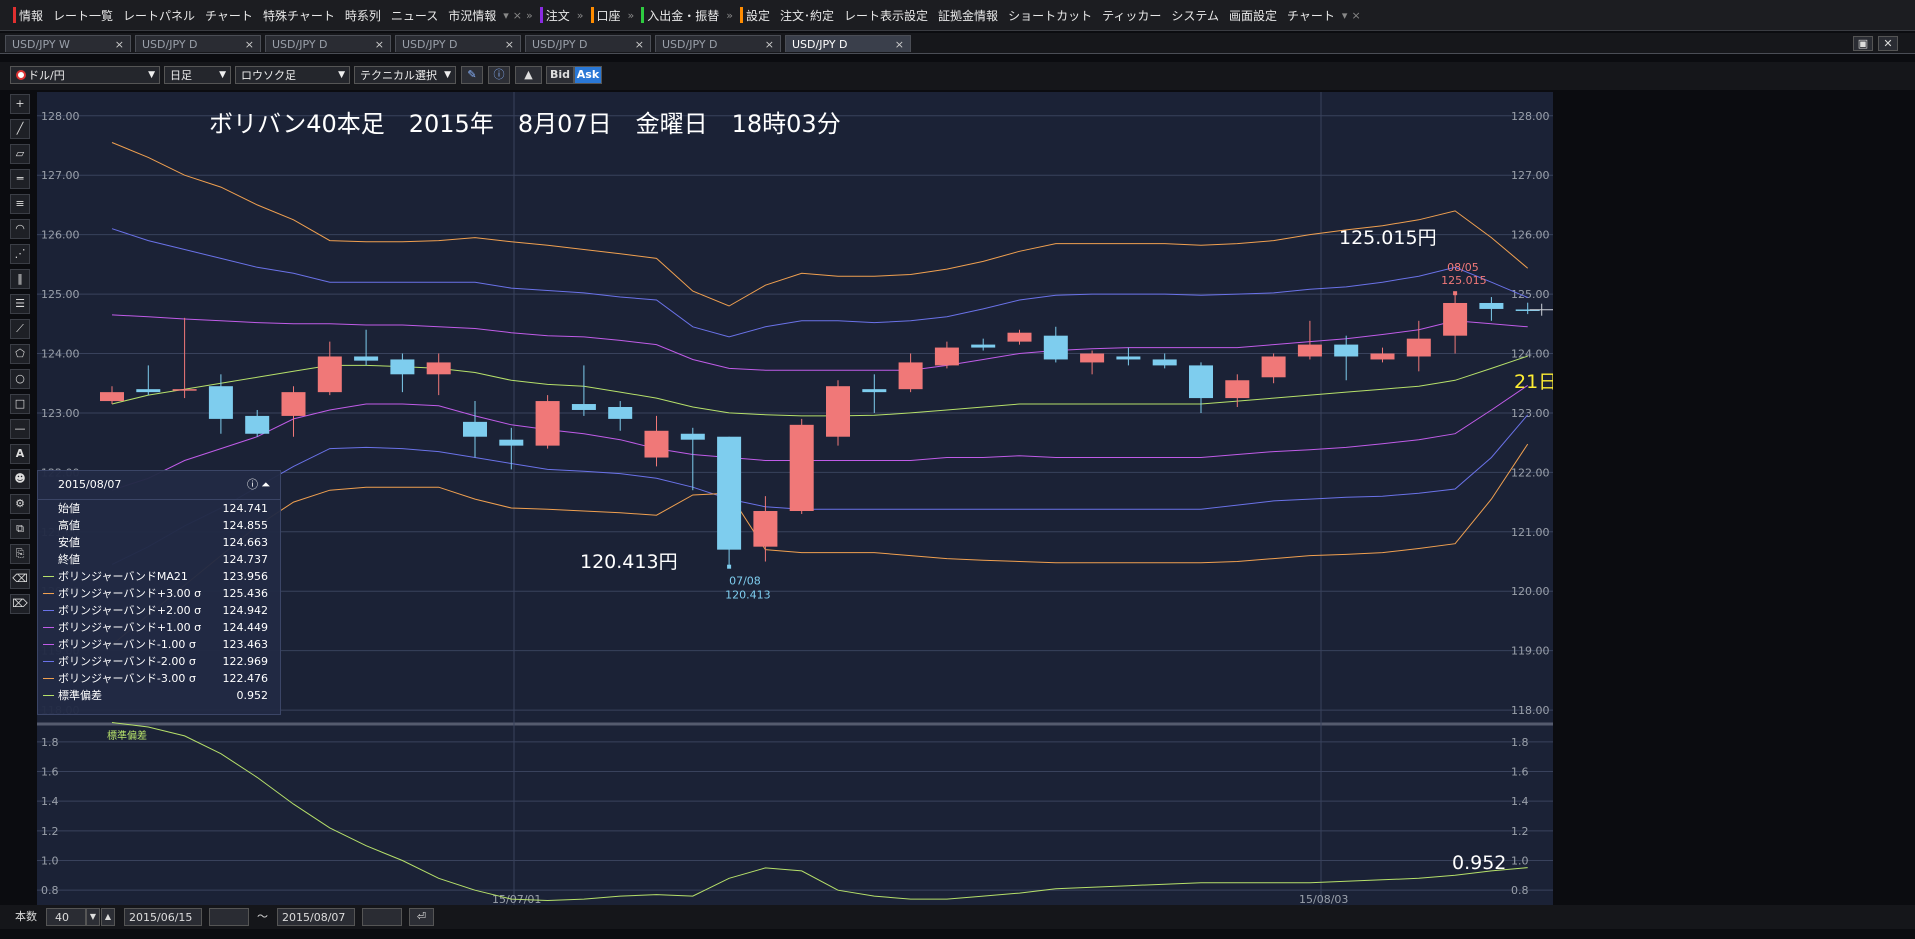 The height and width of the screenshot is (939, 1915). Describe the element at coordinates (316, 917) in the screenshot. I see `date-to-input: 2015/08/07` at that location.